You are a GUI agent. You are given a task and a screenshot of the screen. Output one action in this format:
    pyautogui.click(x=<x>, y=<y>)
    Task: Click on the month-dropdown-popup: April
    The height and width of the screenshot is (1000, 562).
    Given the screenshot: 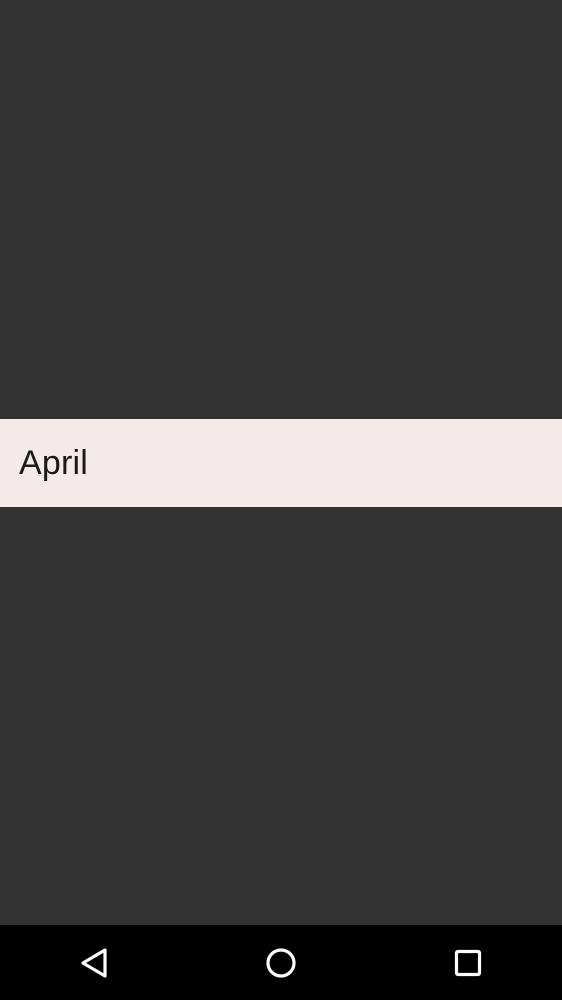 What is the action you would take?
    pyautogui.click(x=281, y=463)
    